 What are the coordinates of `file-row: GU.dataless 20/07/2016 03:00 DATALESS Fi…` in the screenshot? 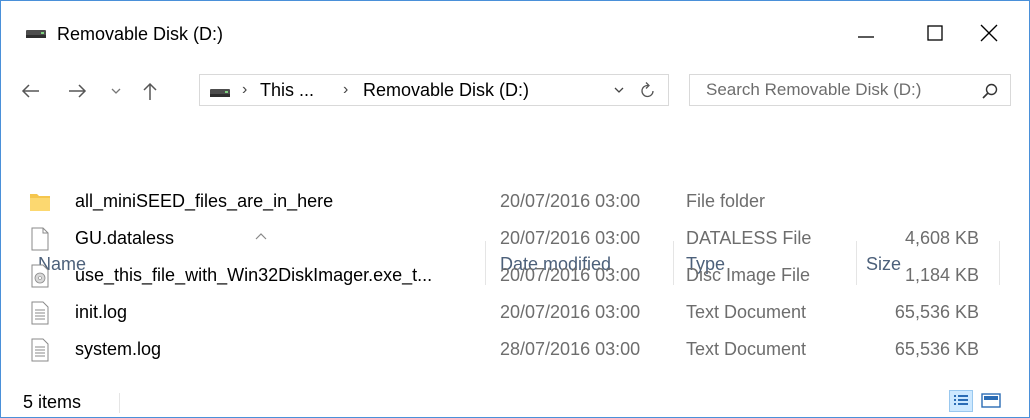 It's located at (518, 238).